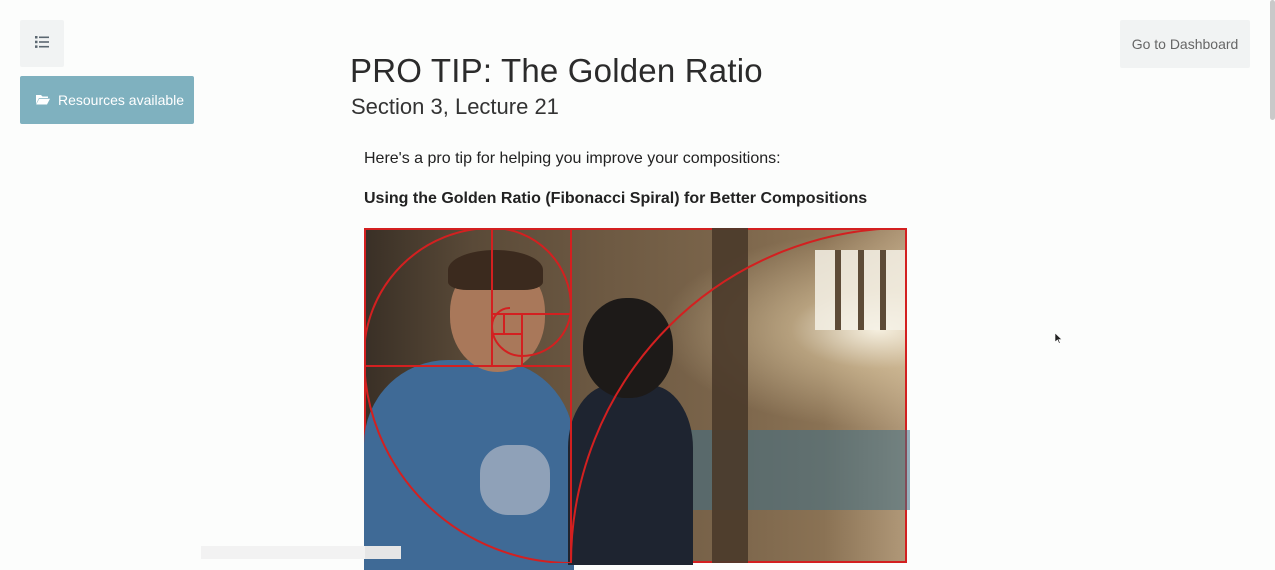 The width and height of the screenshot is (1275, 570). Describe the element at coordinates (1185, 44) in the screenshot. I see `go-to-dashboard-button: Go to Dashboard` at that location.